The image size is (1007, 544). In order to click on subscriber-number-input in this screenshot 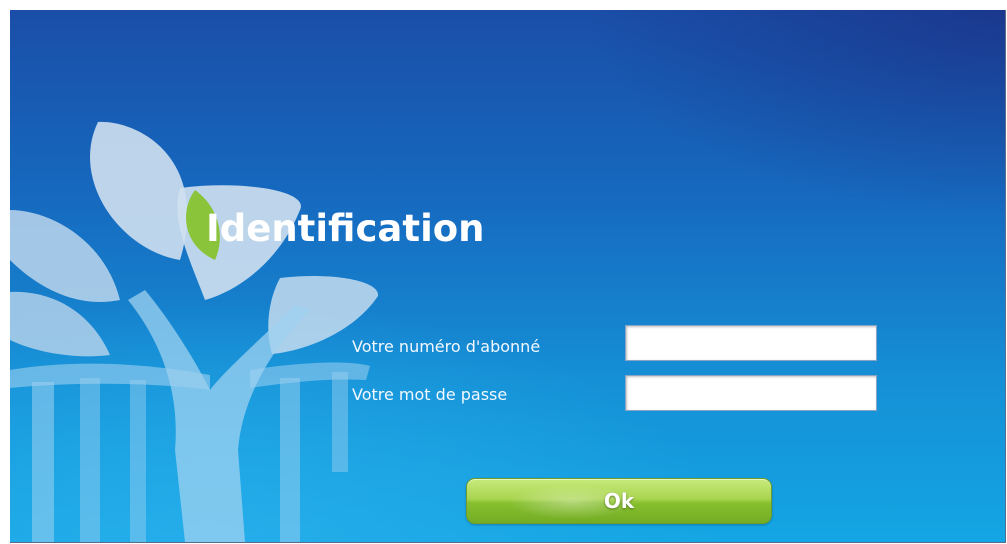, I will do `click(751, 343)`.